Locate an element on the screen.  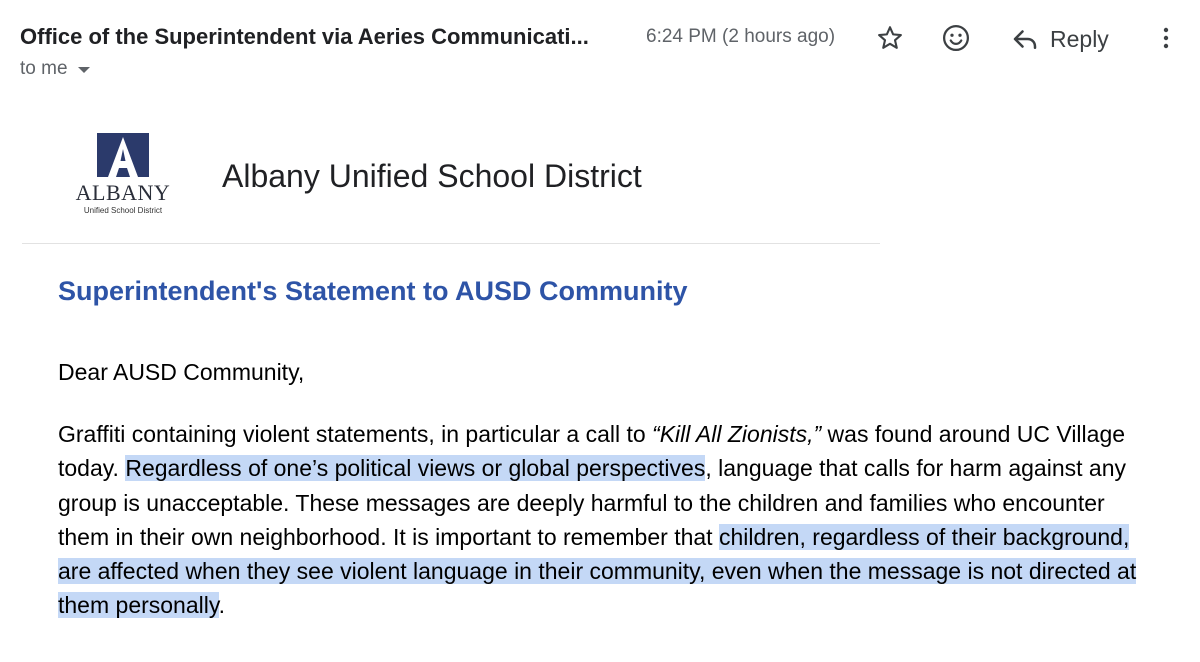
logo-wordmark: ALBANY is located at coordinates (123, 192).